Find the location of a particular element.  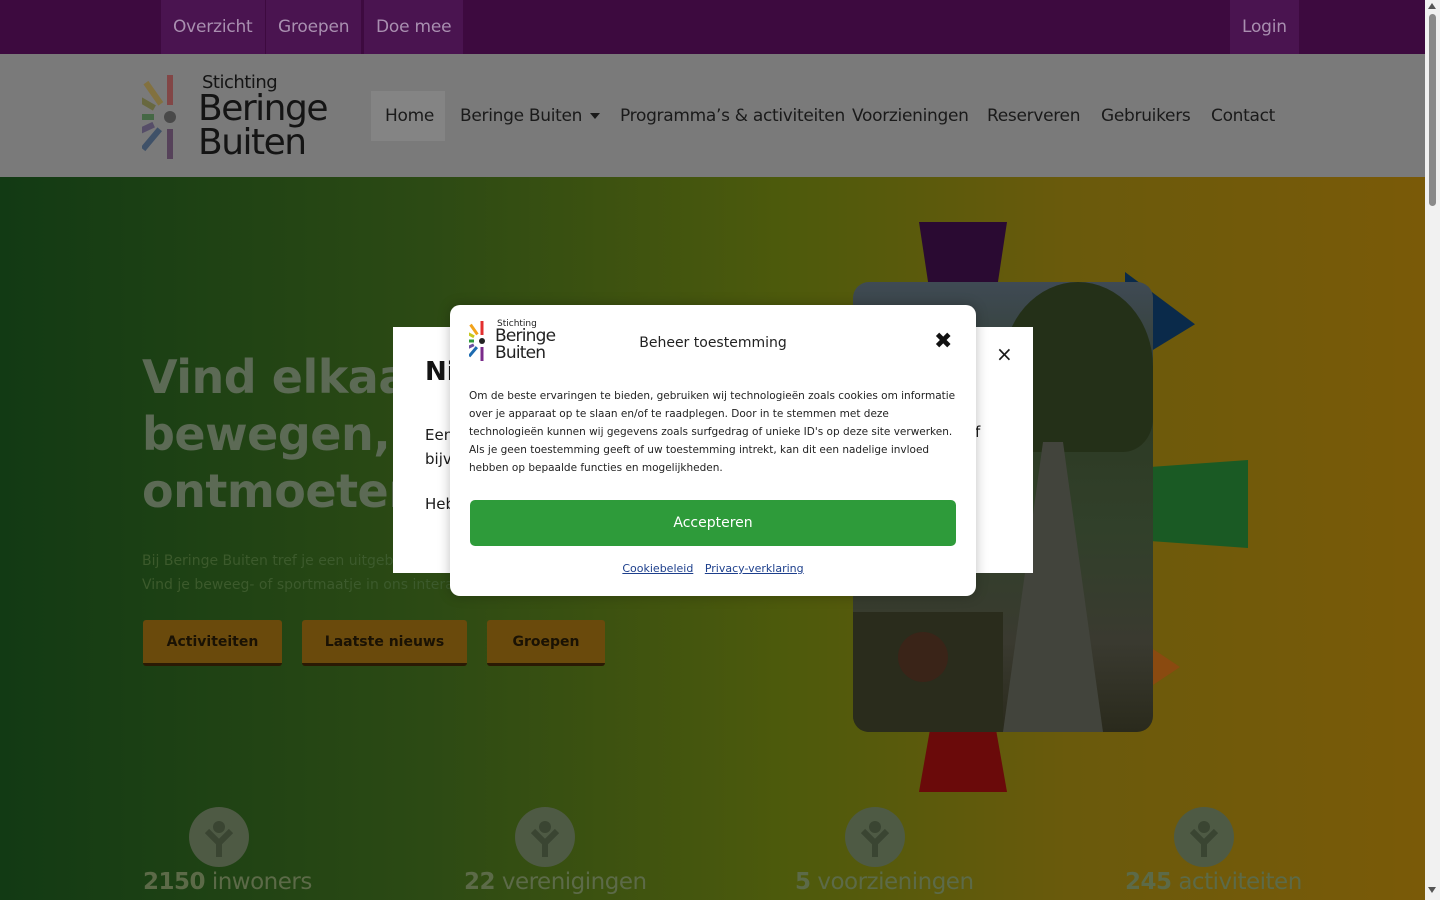

stat-activiteiten: 245 activiteiten is located at coordinates (1213, 851).